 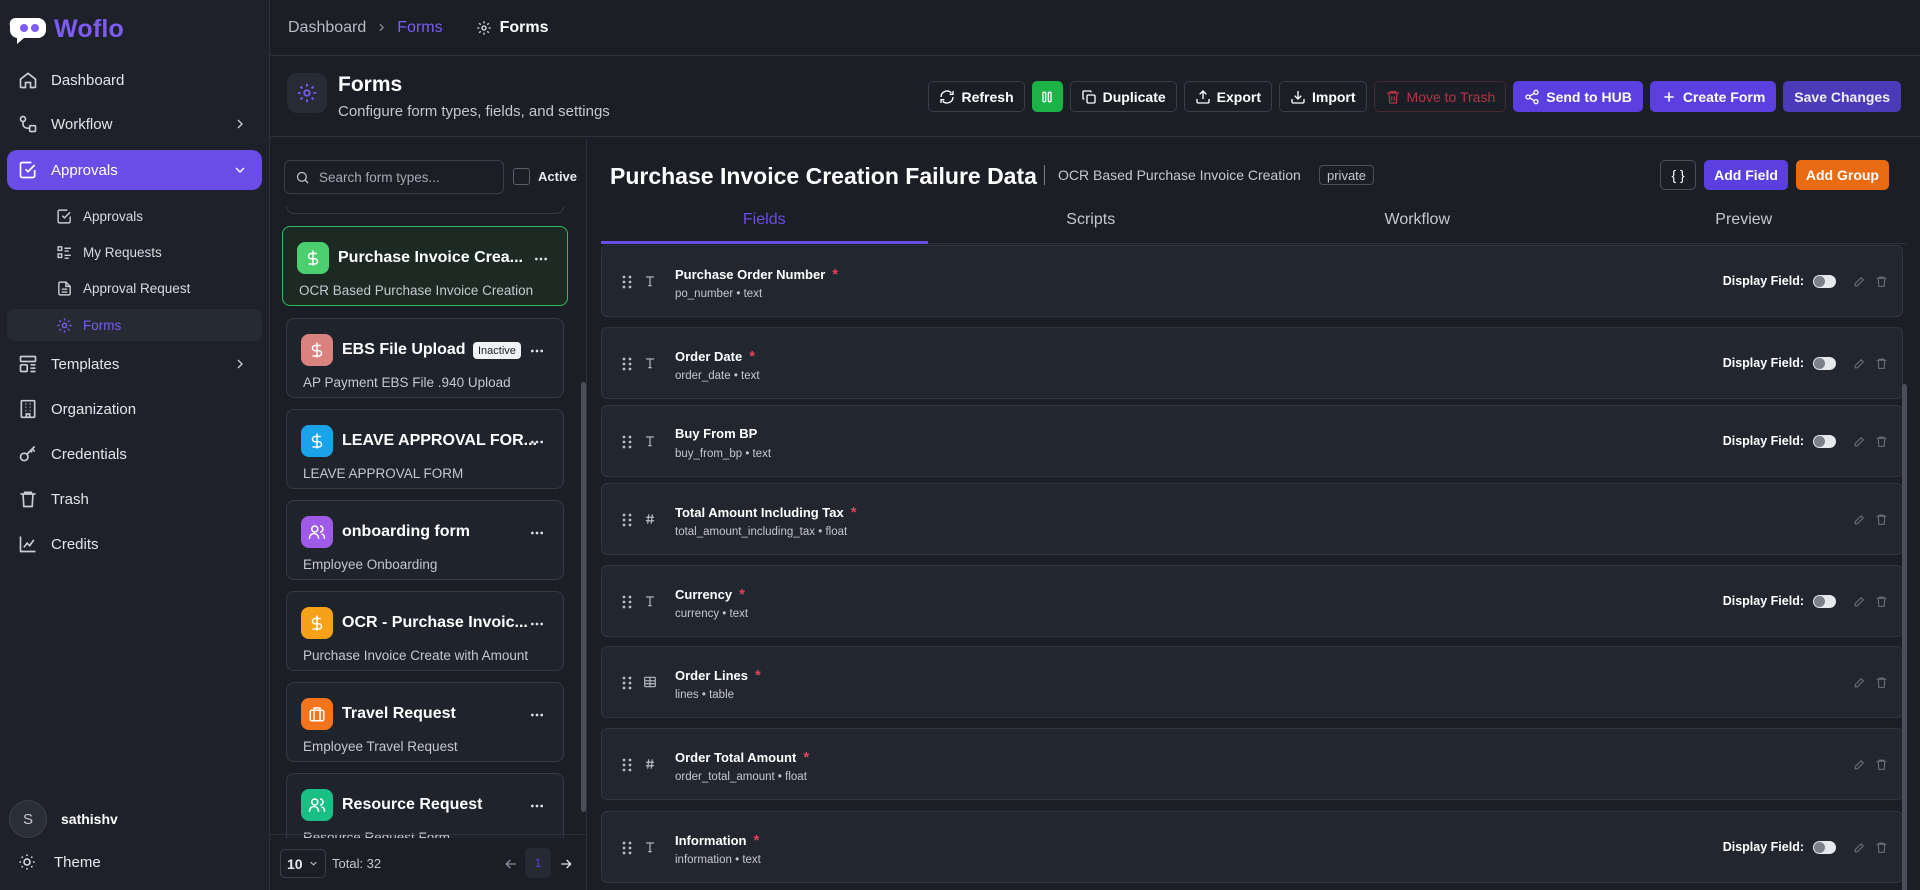 I want to click on form-card-onboarding: onboarding form Employee Onboarding, so click(x=425, y=540).